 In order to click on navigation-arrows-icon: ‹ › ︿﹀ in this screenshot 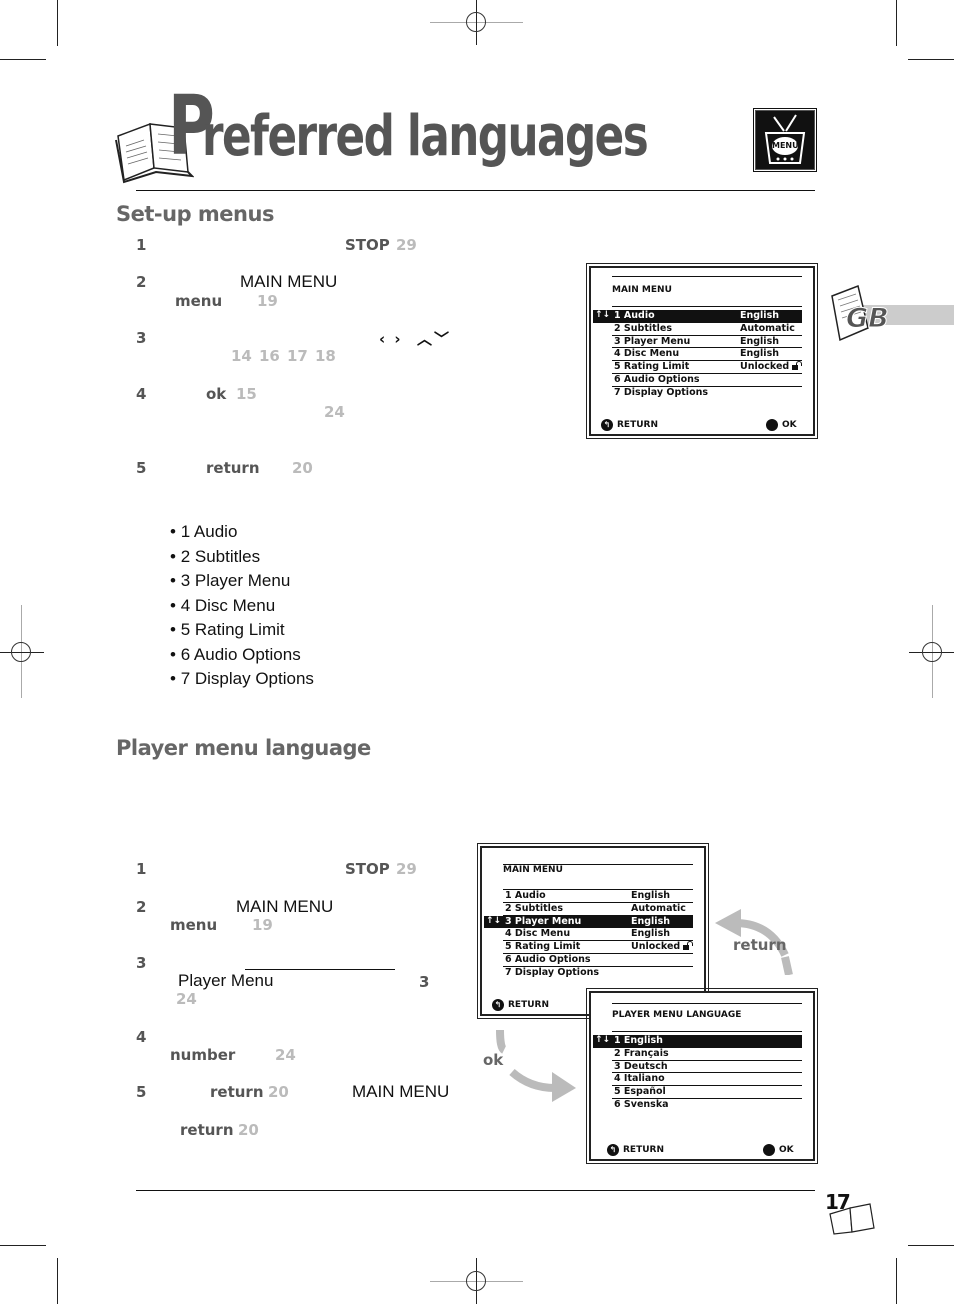, I will do `click(415, 339)`.